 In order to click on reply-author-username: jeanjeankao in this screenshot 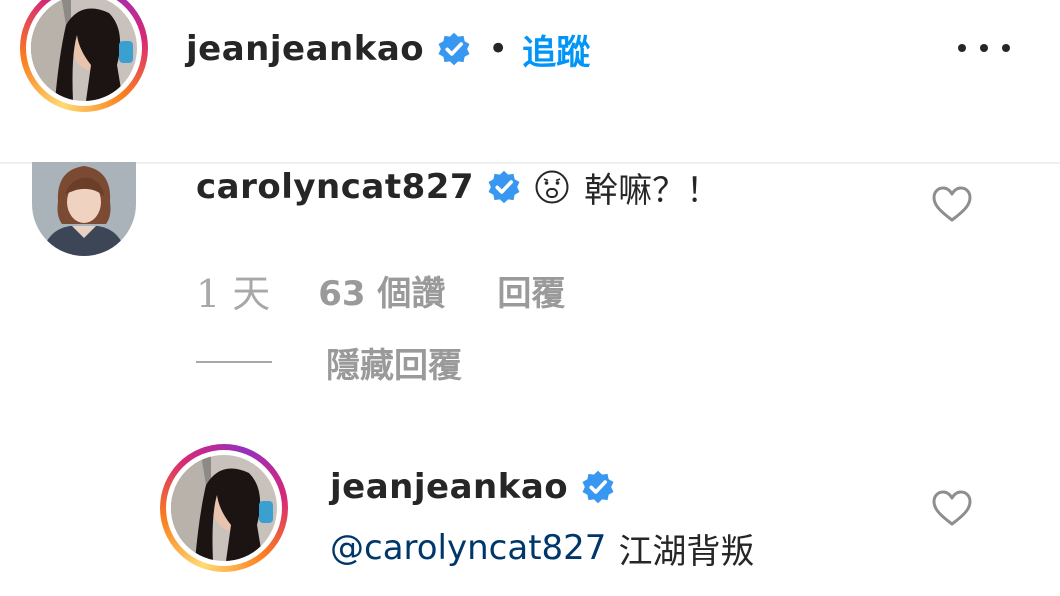, I will do `click(449, 487)`.